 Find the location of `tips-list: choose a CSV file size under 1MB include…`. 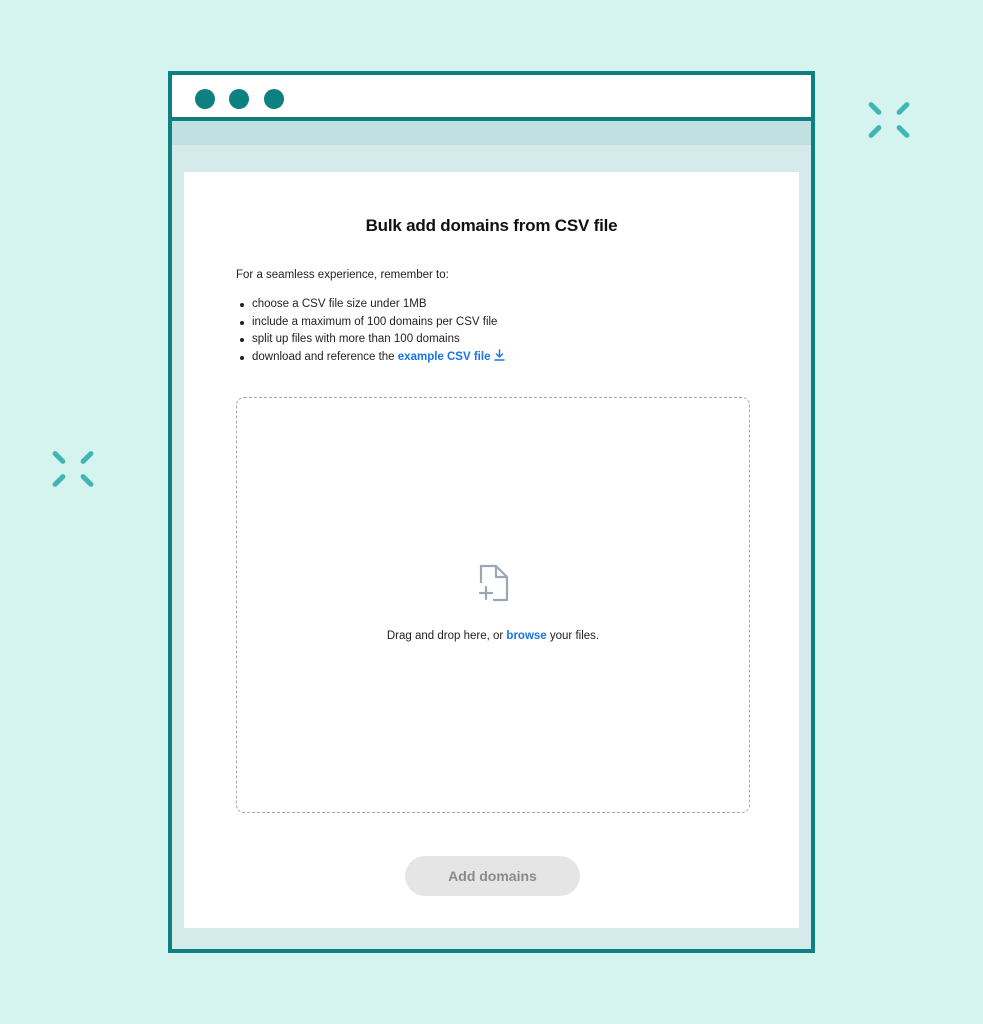

tips-list: choose a CSV file size under 1MB include… is located at coordinates (371, 331).